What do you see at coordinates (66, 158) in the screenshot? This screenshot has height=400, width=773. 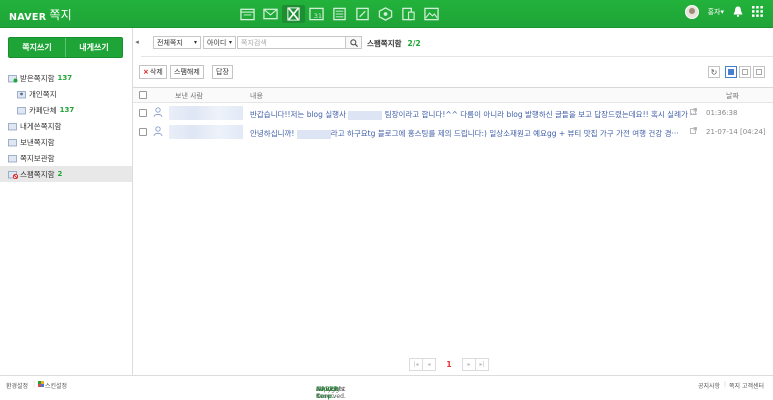 I see `folder-item: 쪽지보관함` at bounding box center [66, 158].